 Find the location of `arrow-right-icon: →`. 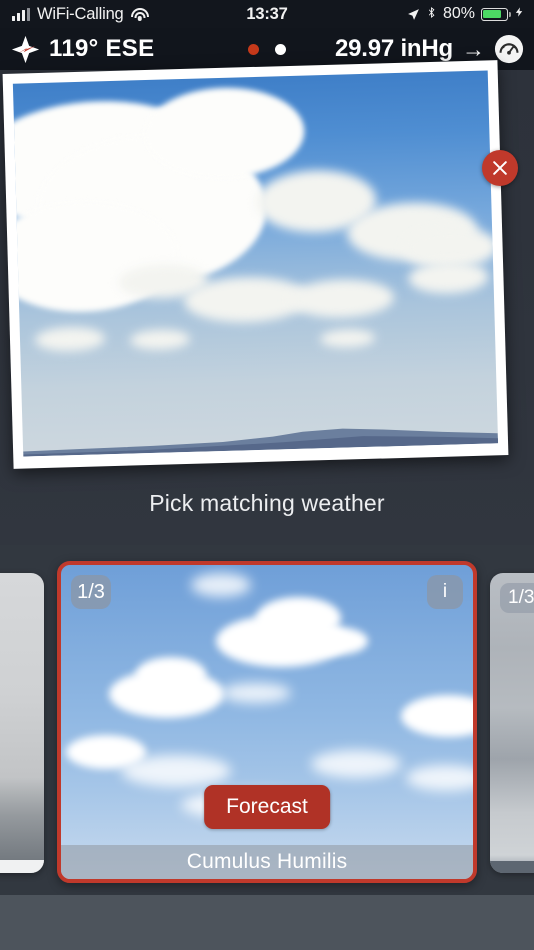

arrow-right-icon: → is located at coordinates (473, 48).